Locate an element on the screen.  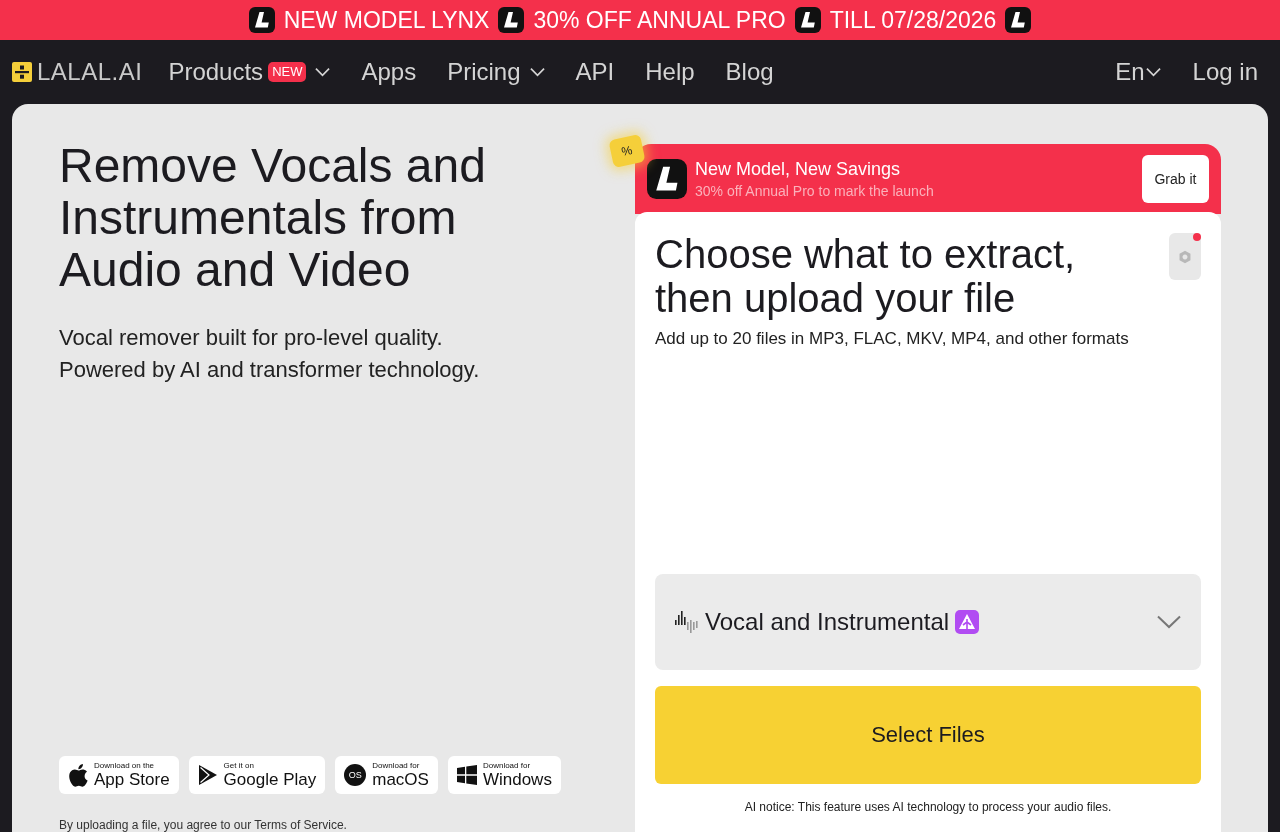
offer-subtitle: 30% off Annual Pro to mark the launch is located at coordinates (815, 191).